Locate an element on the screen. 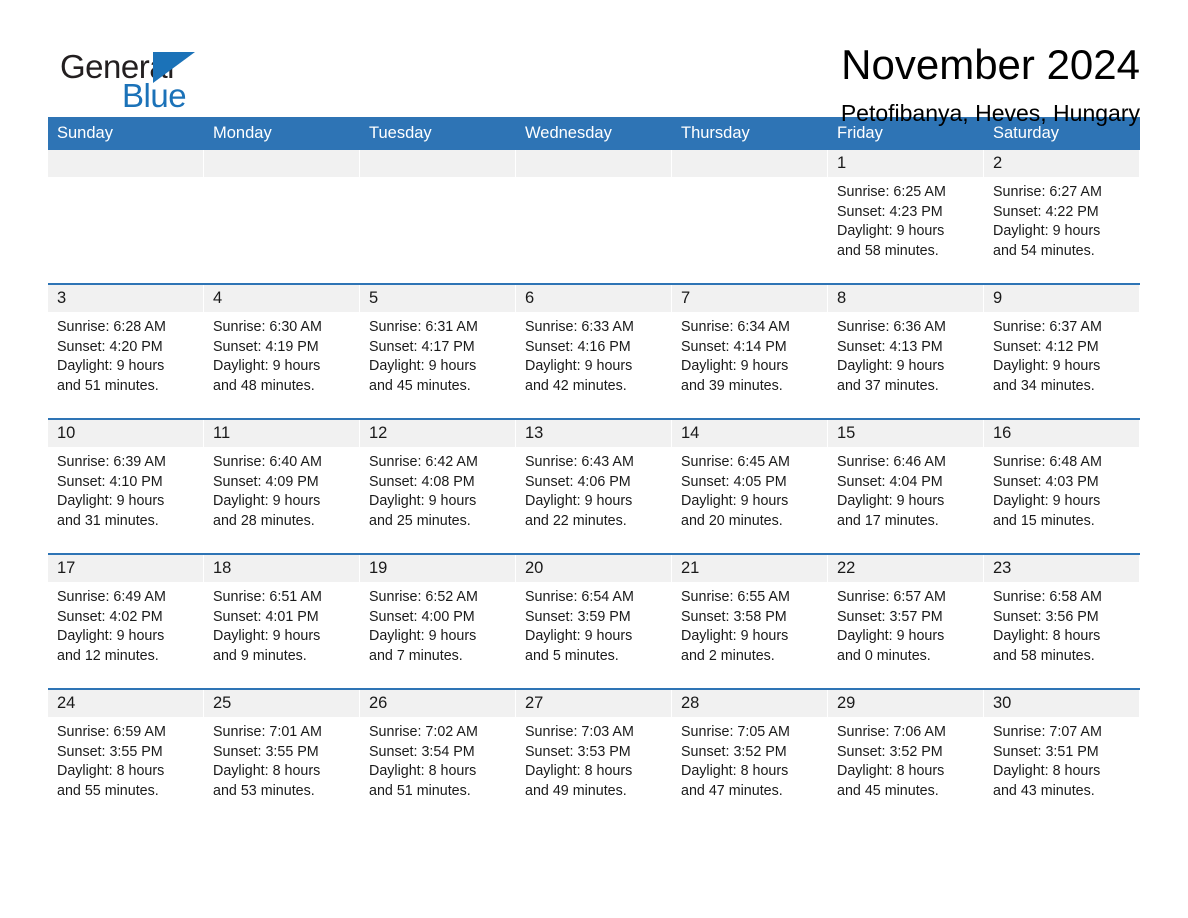 Image resolution: width=1188 pixels, height=918 pixels. general-blue-logo: General Blue is located at coordinates (148, 77).